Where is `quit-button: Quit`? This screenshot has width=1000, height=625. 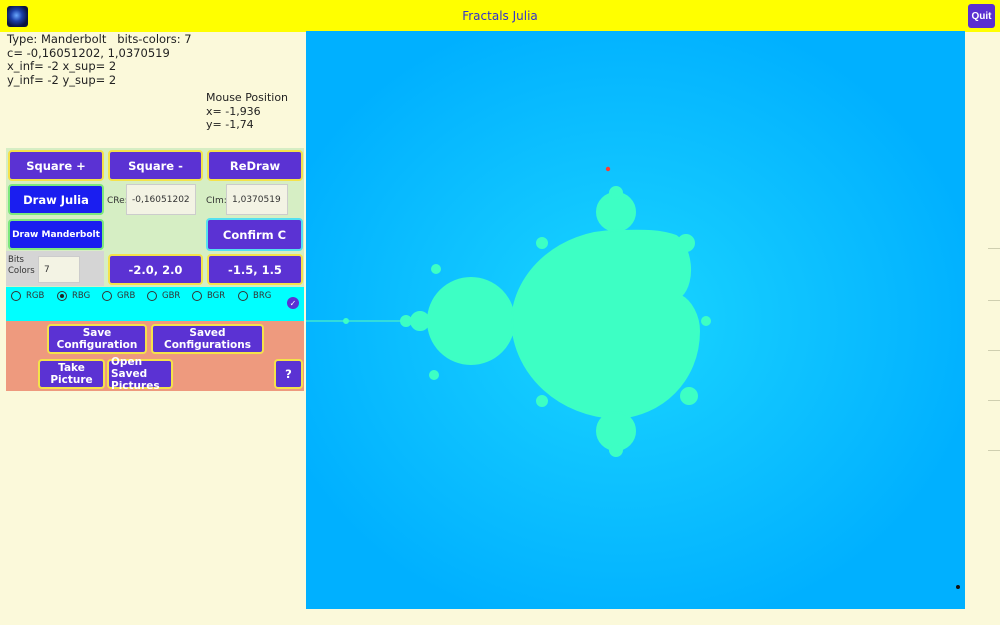
quit-button: Quit is located at coordinates (981, 16).